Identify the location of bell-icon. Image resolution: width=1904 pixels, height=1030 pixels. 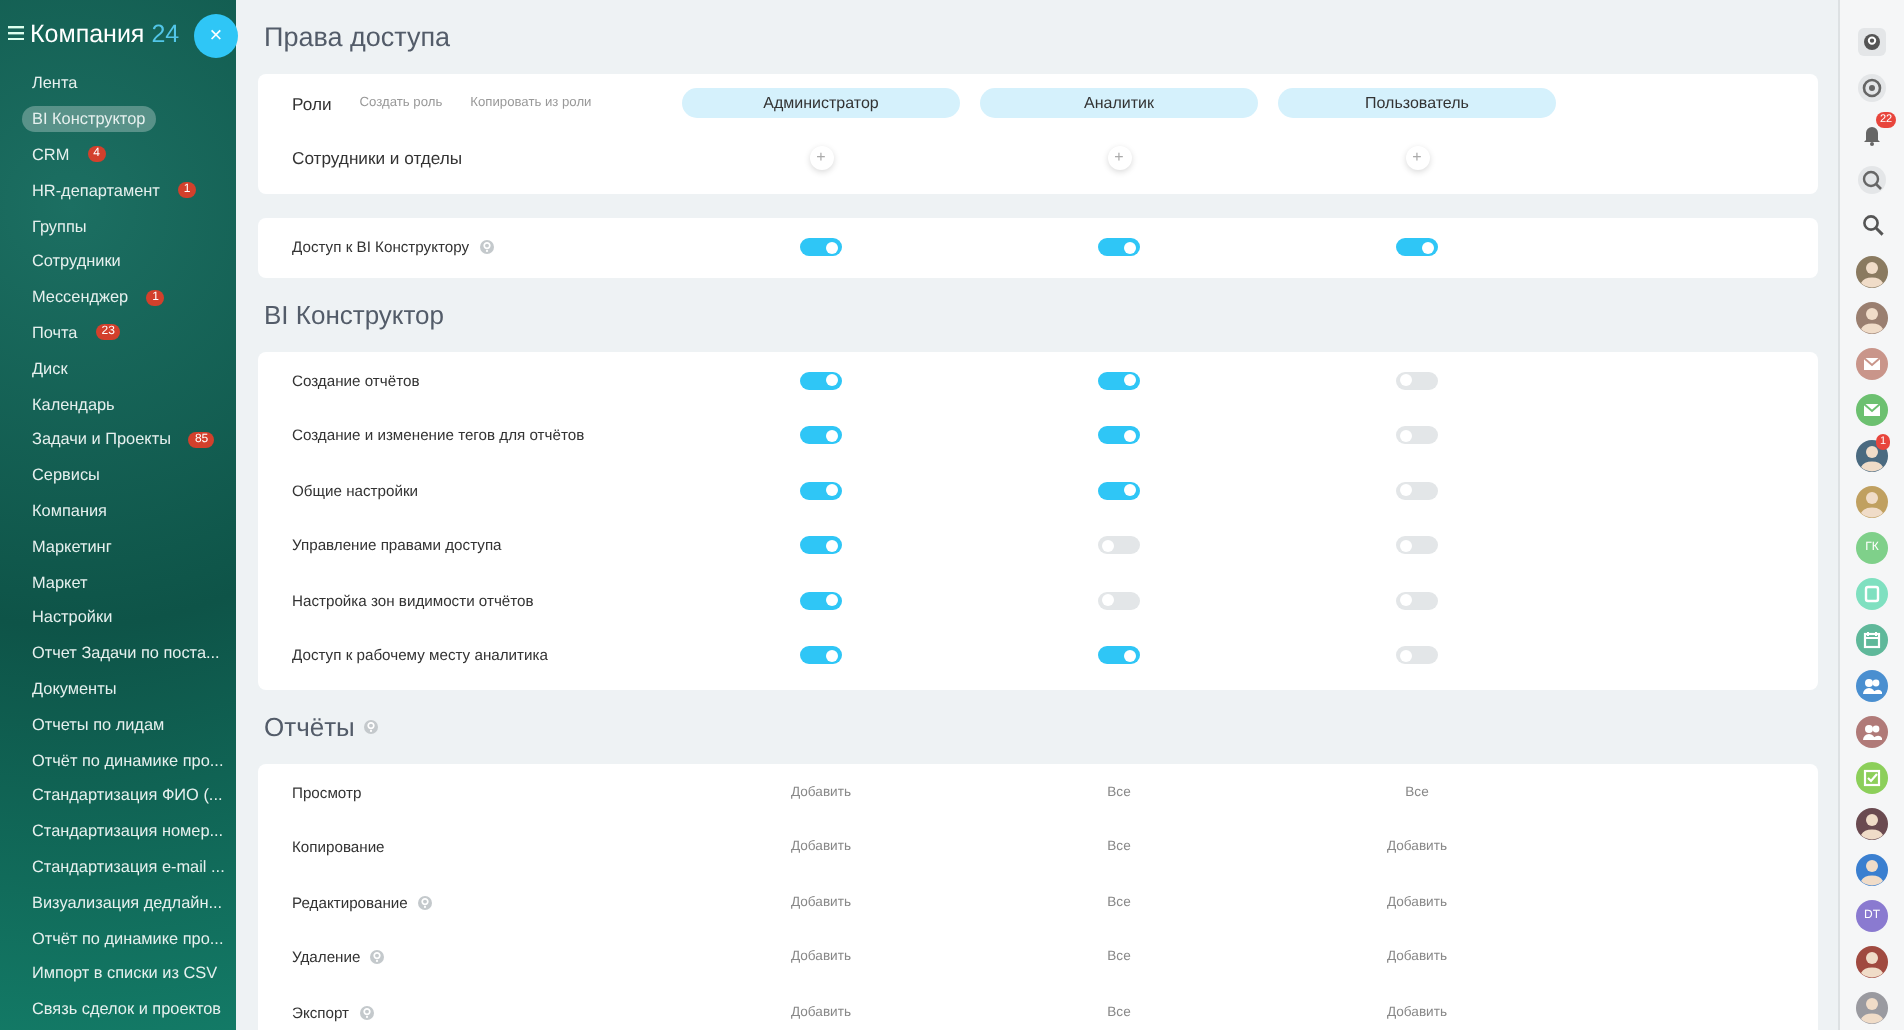
(1872, 133).